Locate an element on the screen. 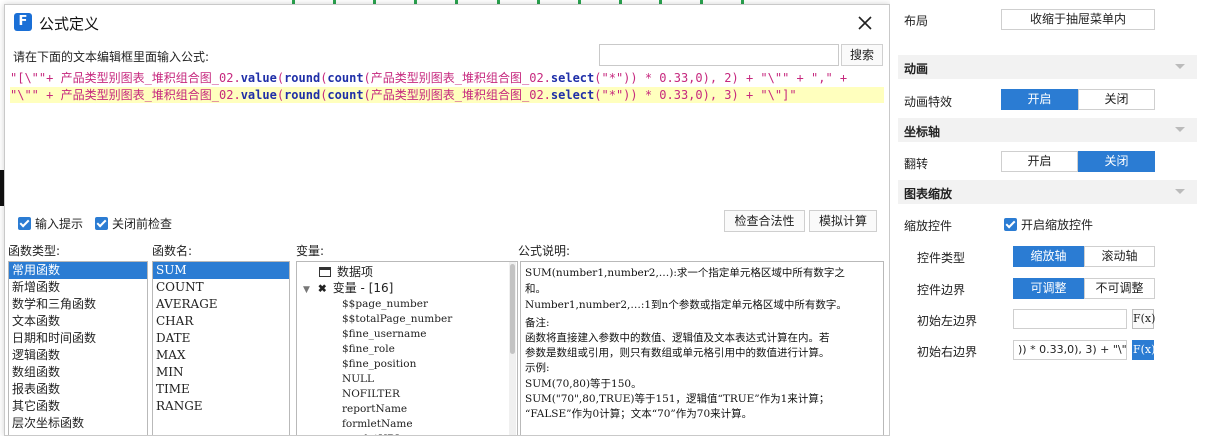 The image size is (1207, 436). editor-prompt: 请在下面的文本编辑框里面输入公式: is located at coordinates (111, 57).